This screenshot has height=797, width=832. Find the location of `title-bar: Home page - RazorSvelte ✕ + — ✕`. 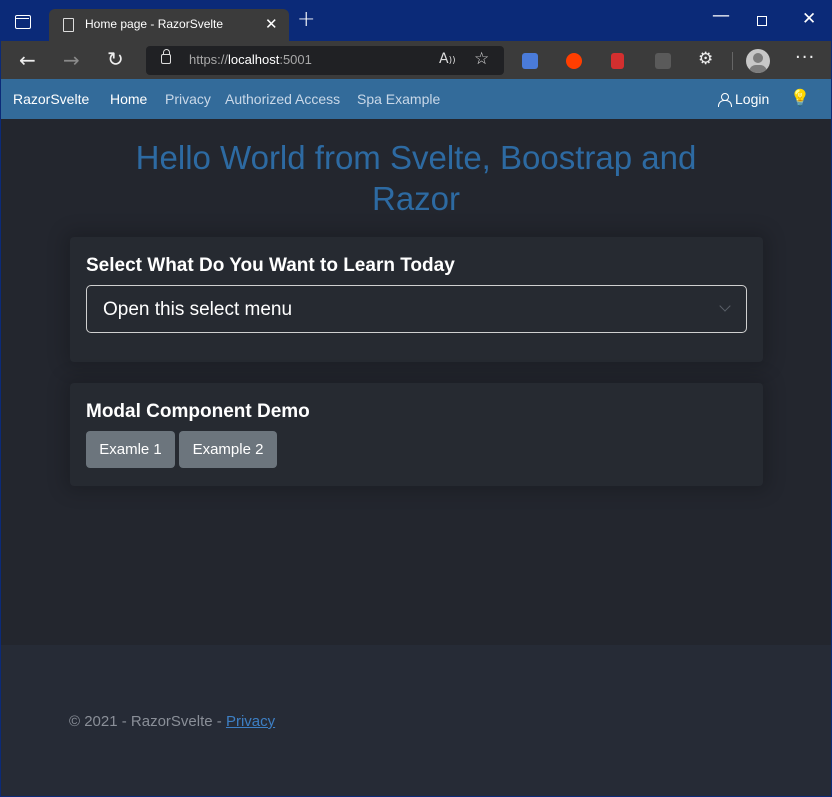

title-bar: Home page - RazorSvelte ✕ + — ✕ is located at coordinates (416, 21).